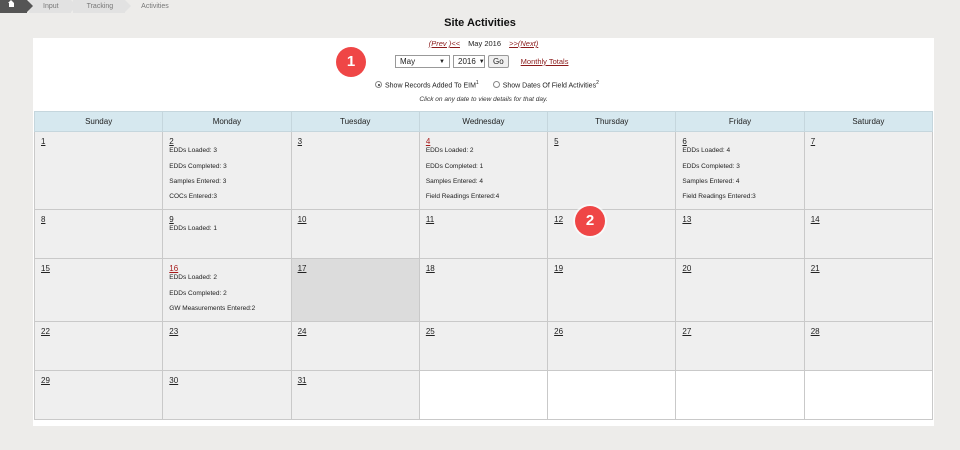 The width and height of the screenshot is (960, 450). I want to click on calendar-day-cell: 1, so click(98, 170).